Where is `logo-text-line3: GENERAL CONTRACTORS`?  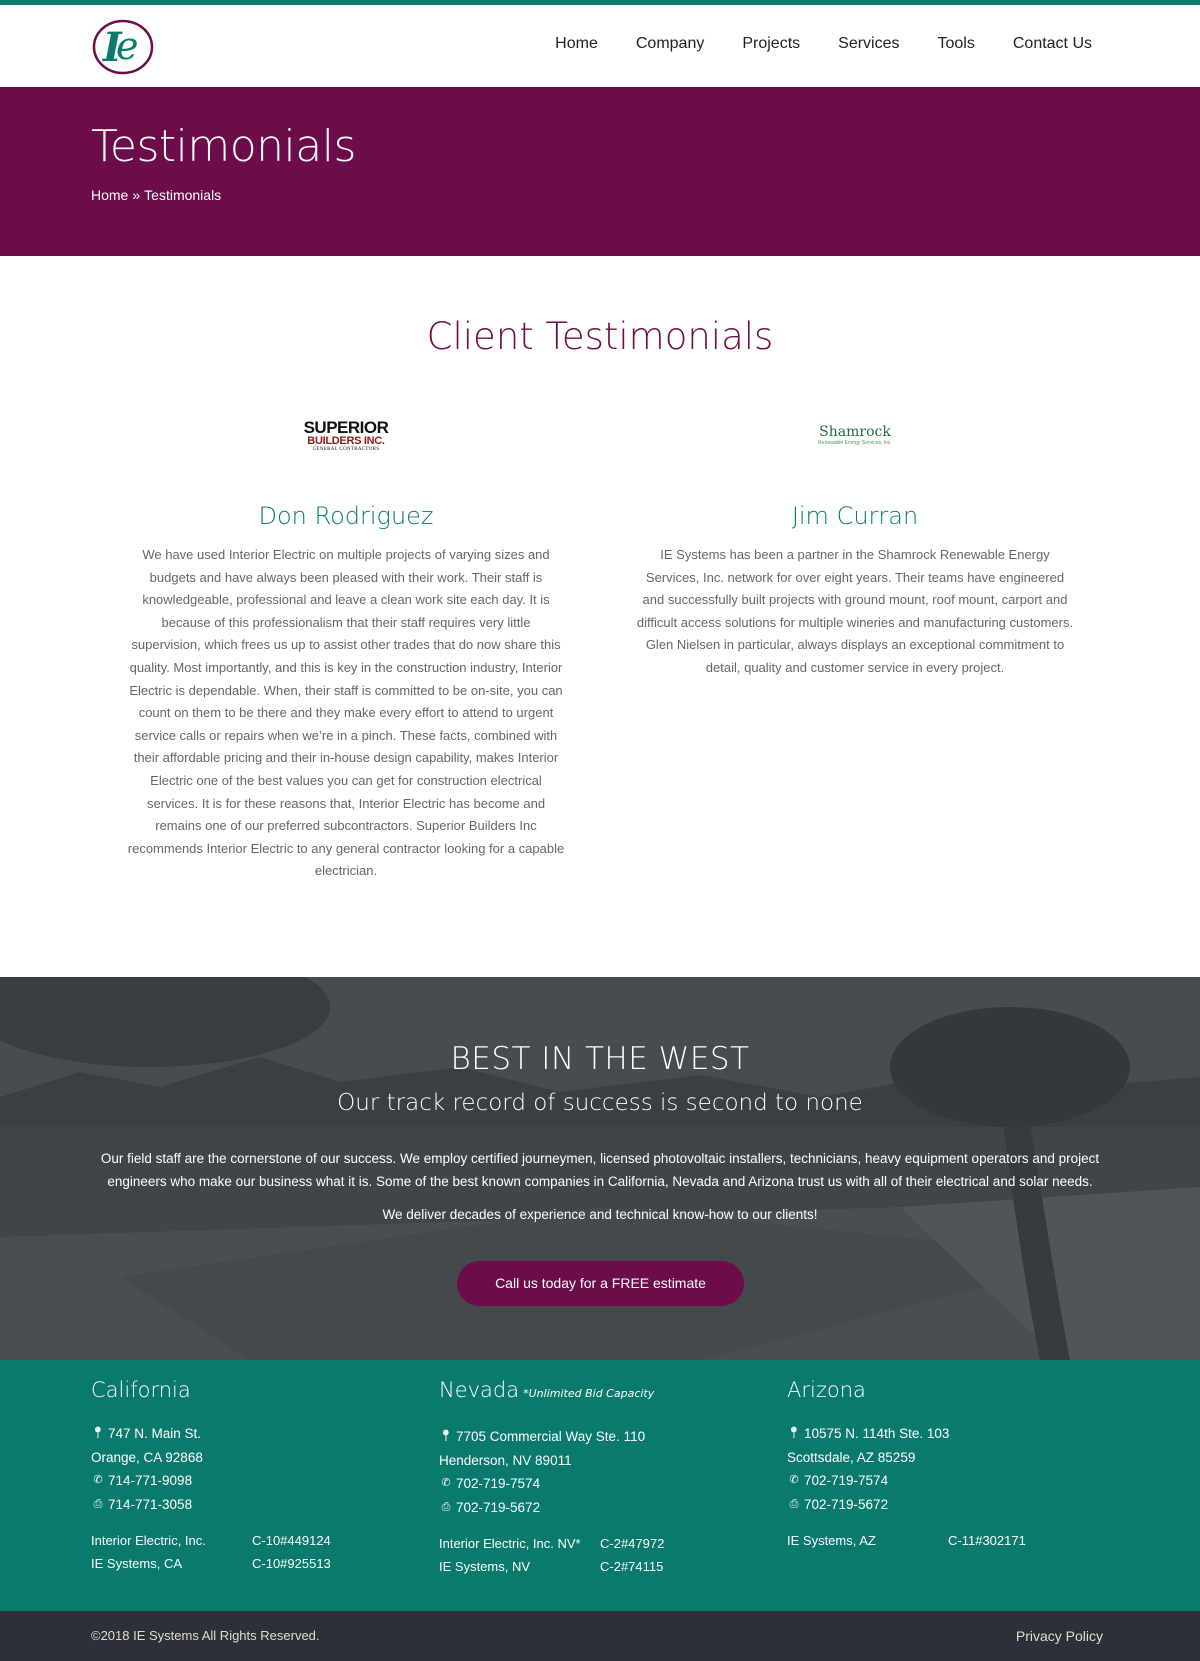 logo-text-line3: GENERAL CONTRACTORS is located at coordinates (346, 449).